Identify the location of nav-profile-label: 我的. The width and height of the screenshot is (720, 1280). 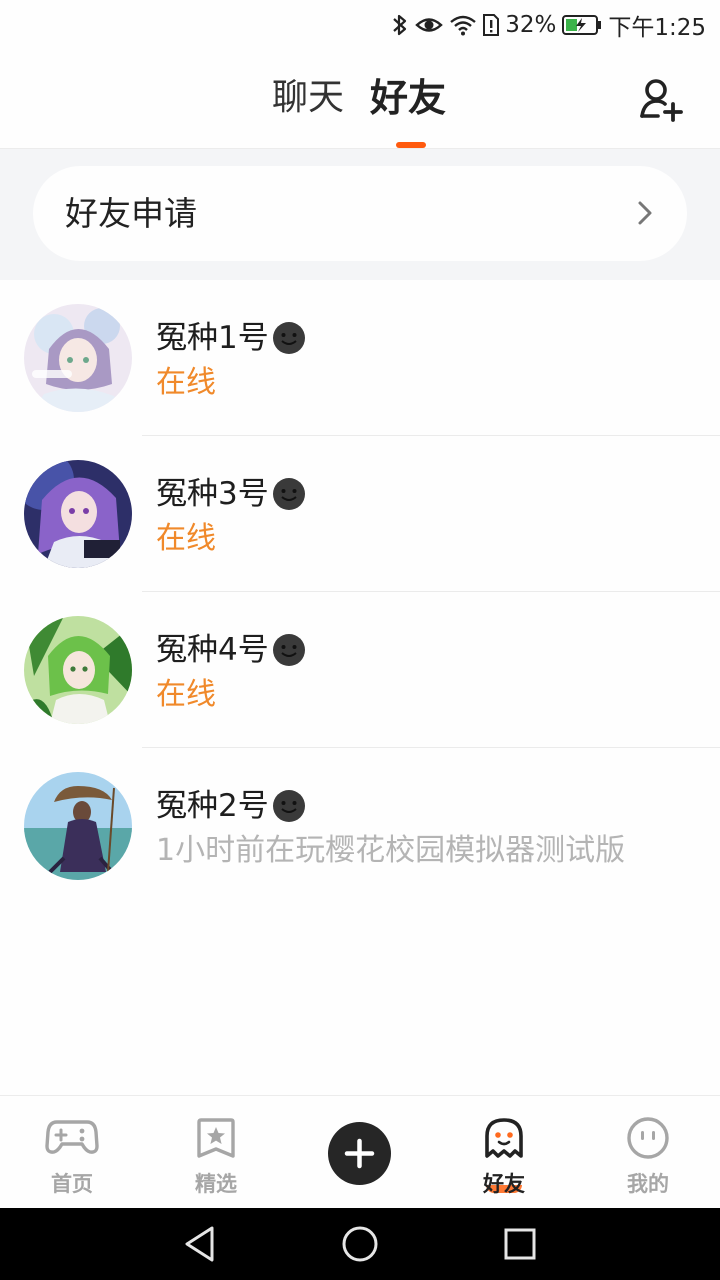
(648, 1184).